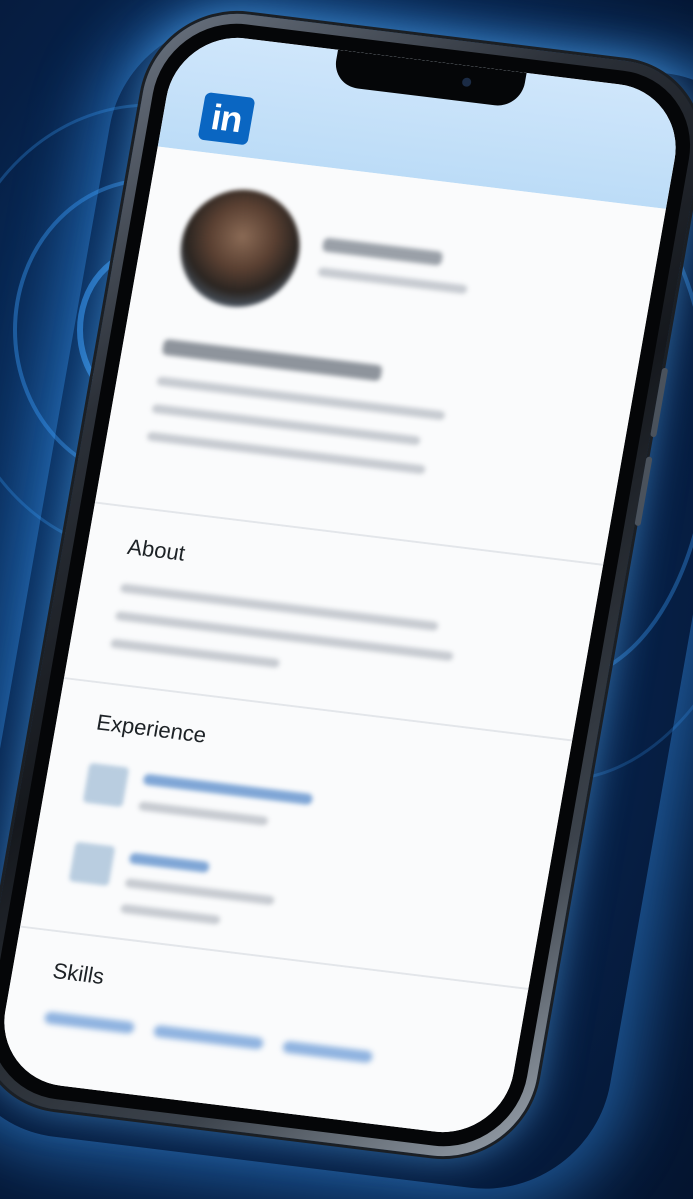  Describe the element at coordinates (240, 248) in the screenshot. I see `avatar` at that location.